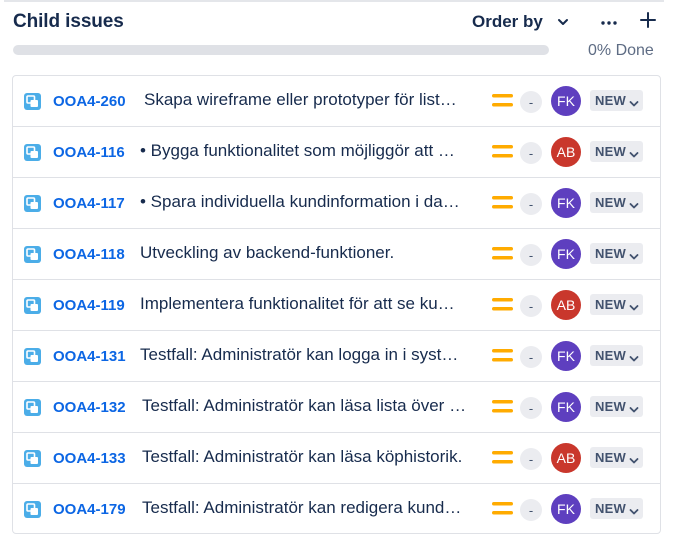 This screenshot has height=548, width=687. I want to click on issue-summary: Utveckling av backend-funktioner., so click(267, 252).